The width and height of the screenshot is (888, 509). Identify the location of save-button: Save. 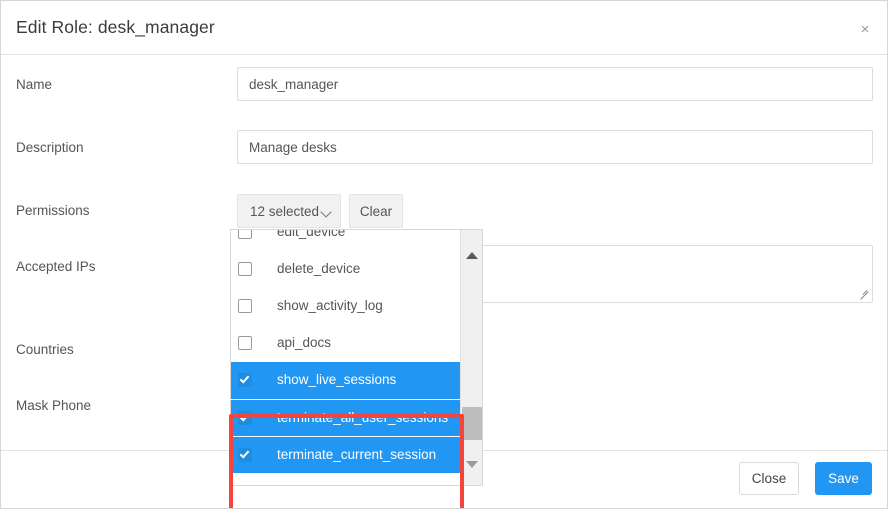
(843, 478).